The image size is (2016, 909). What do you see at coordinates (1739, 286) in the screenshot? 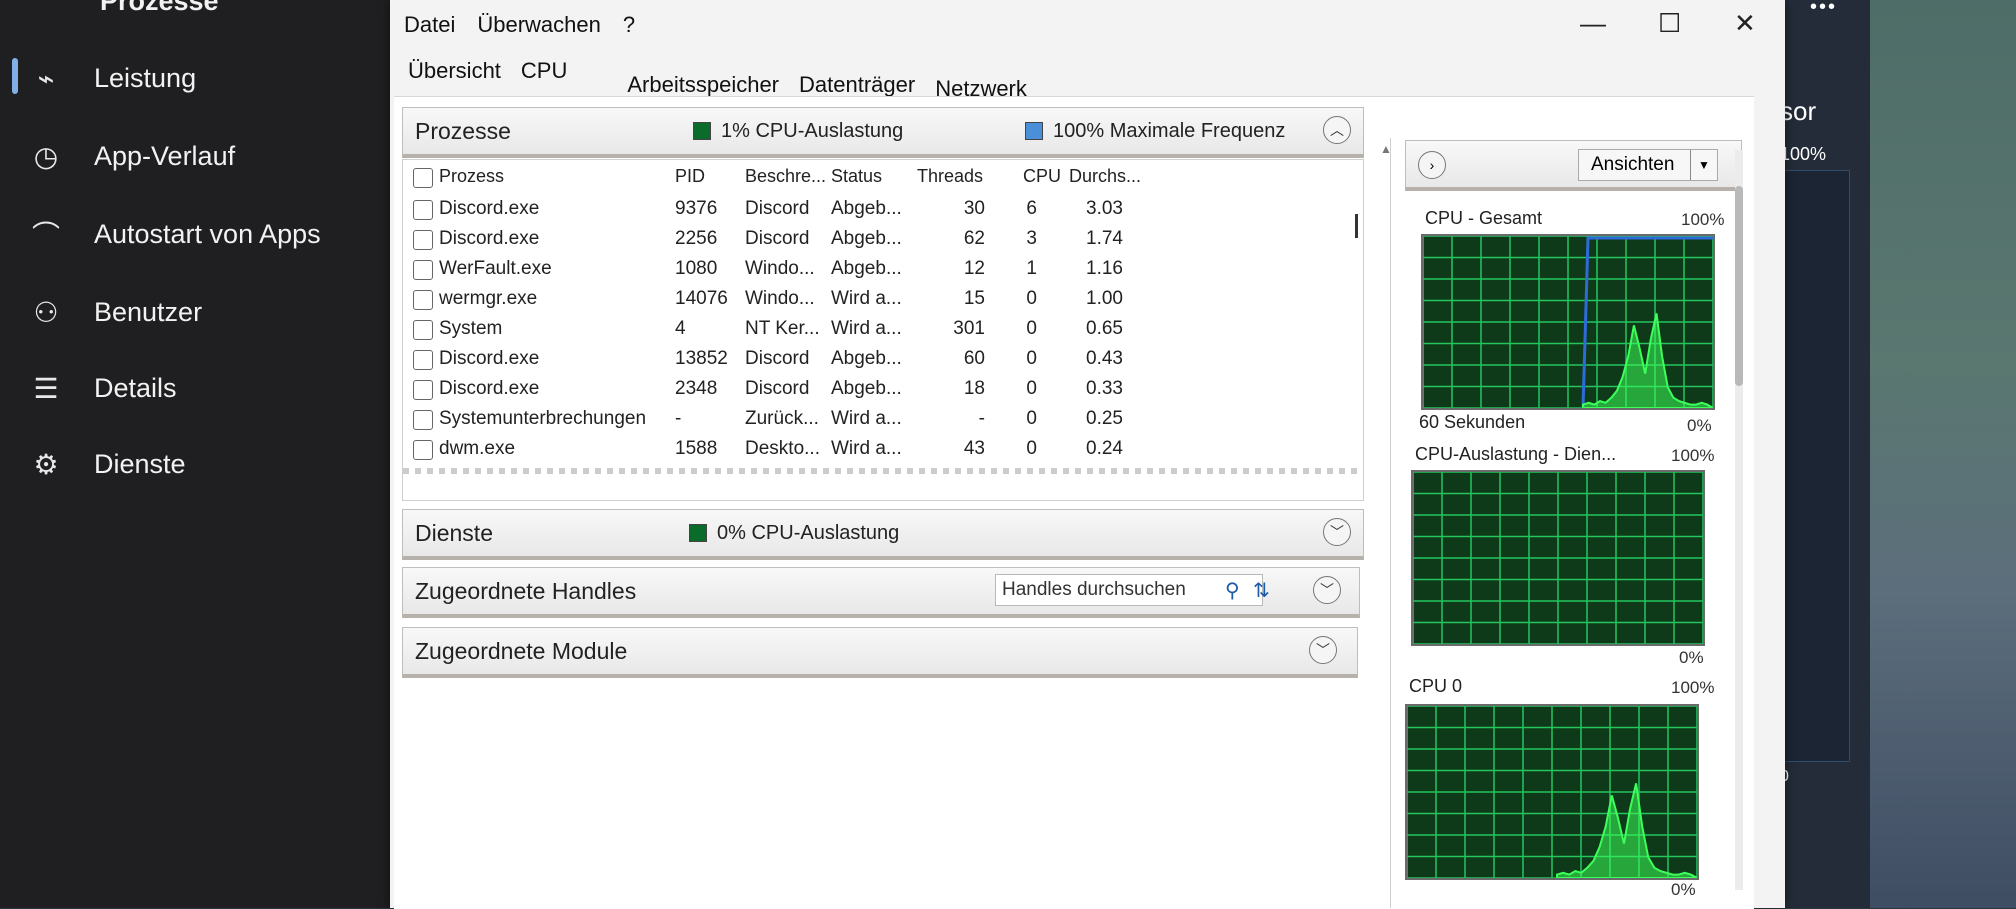
I see `scroll-thumb` at bounding box center [1739, 286].